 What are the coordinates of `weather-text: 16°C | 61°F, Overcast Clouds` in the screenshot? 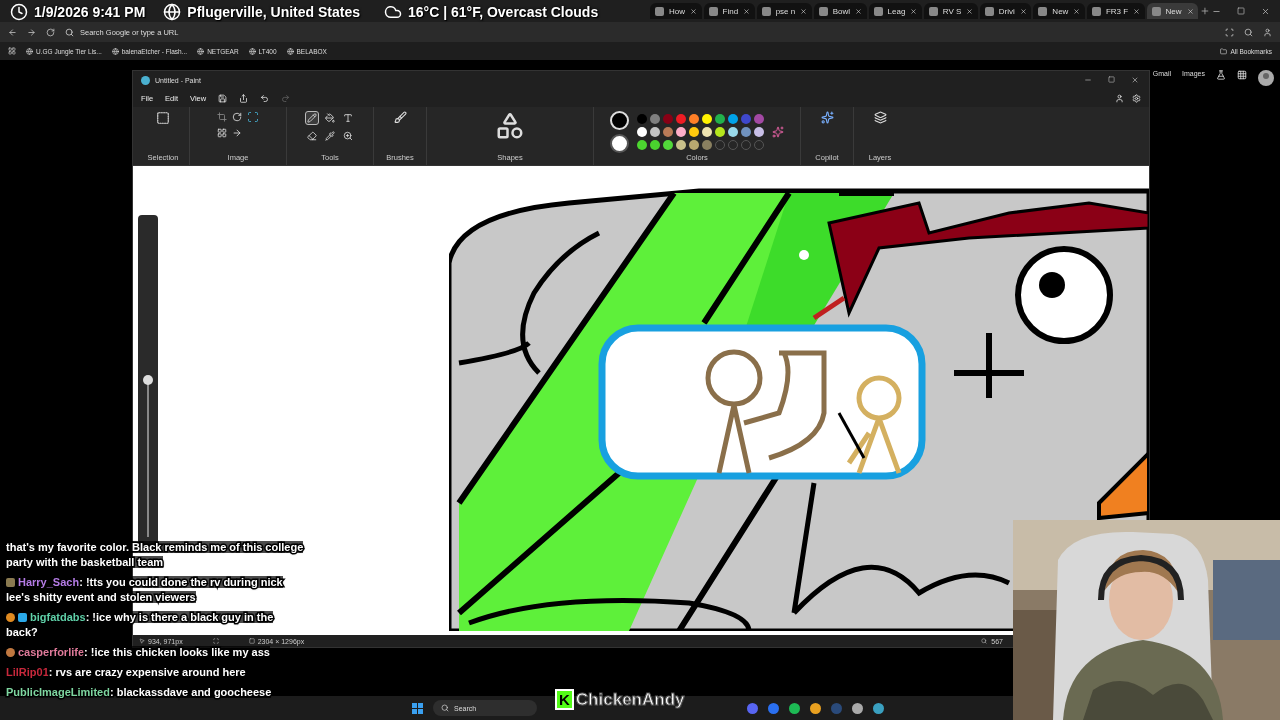 It's located at (503, 12).